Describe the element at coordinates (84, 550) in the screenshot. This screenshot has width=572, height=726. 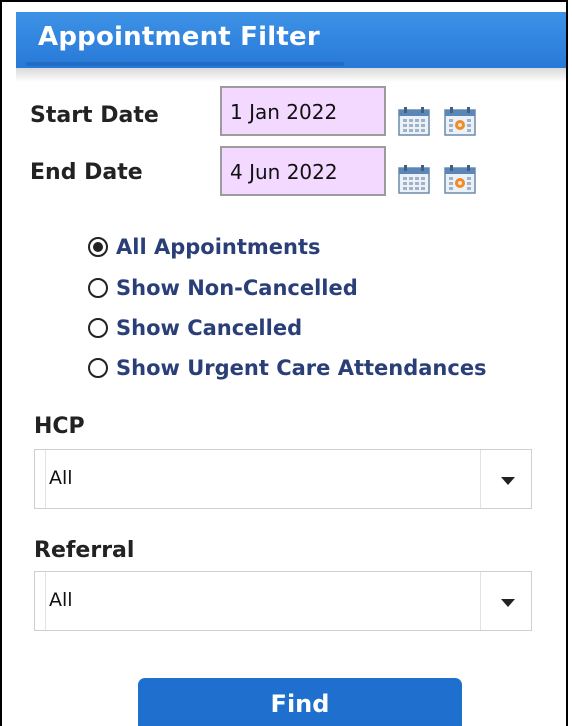
I see `referral-label: Referral` at that location.